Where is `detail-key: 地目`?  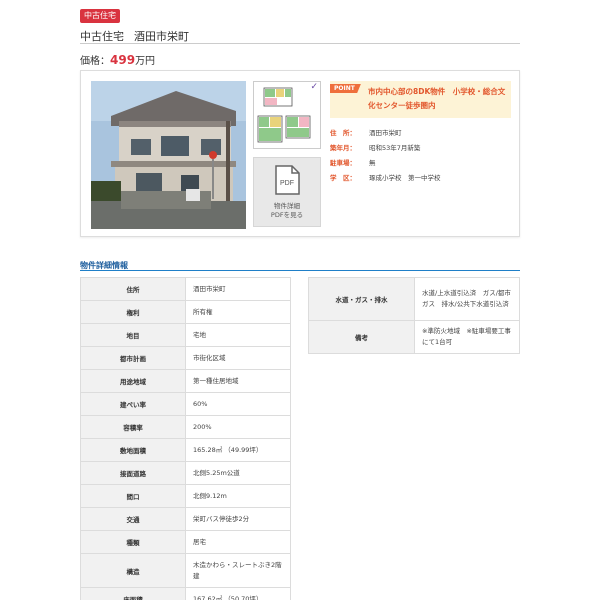
detail-key: 地目 is located at coordinates (133, 335).